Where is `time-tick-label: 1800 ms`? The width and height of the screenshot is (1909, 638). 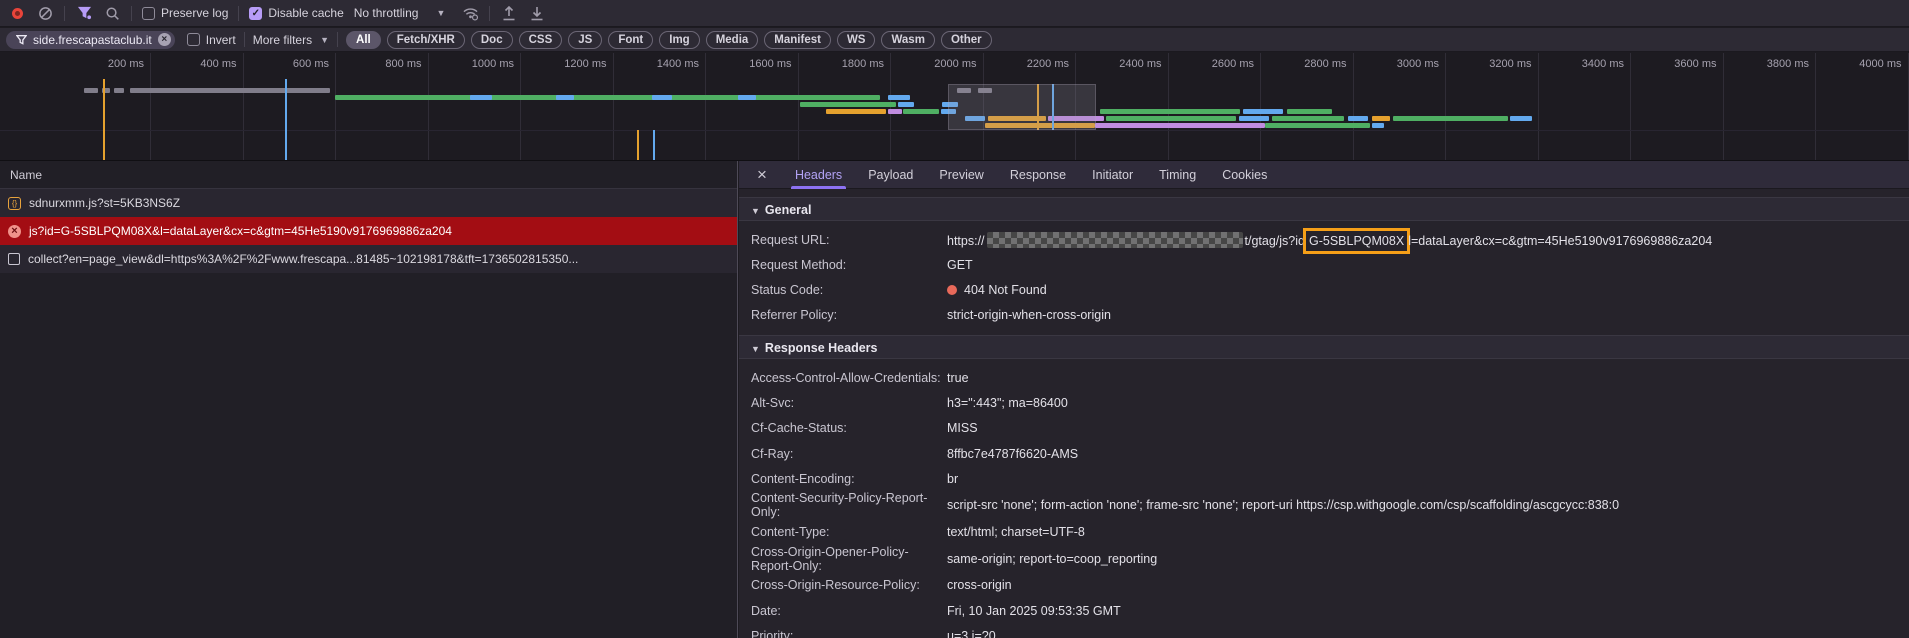
time-tick-label: 1800 ms is located at coordinates (862, 64).